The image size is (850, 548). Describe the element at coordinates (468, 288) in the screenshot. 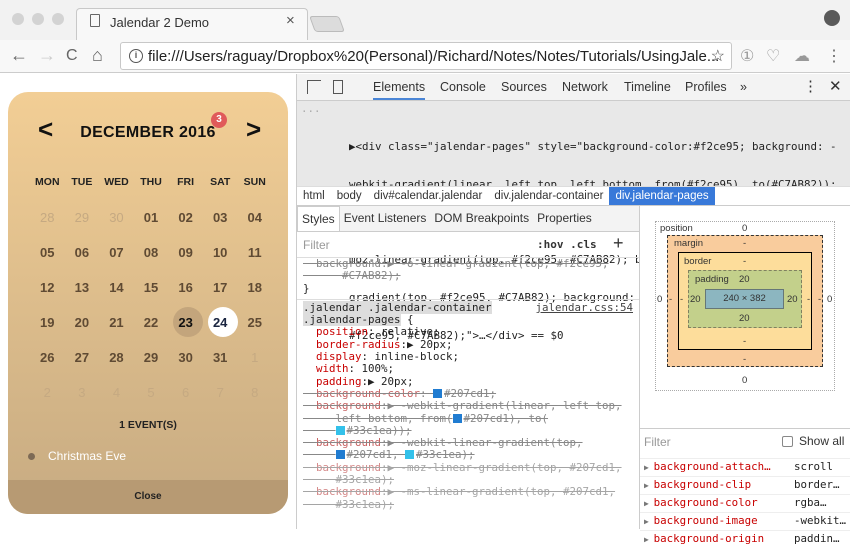

I see `style-line: }` at that location.